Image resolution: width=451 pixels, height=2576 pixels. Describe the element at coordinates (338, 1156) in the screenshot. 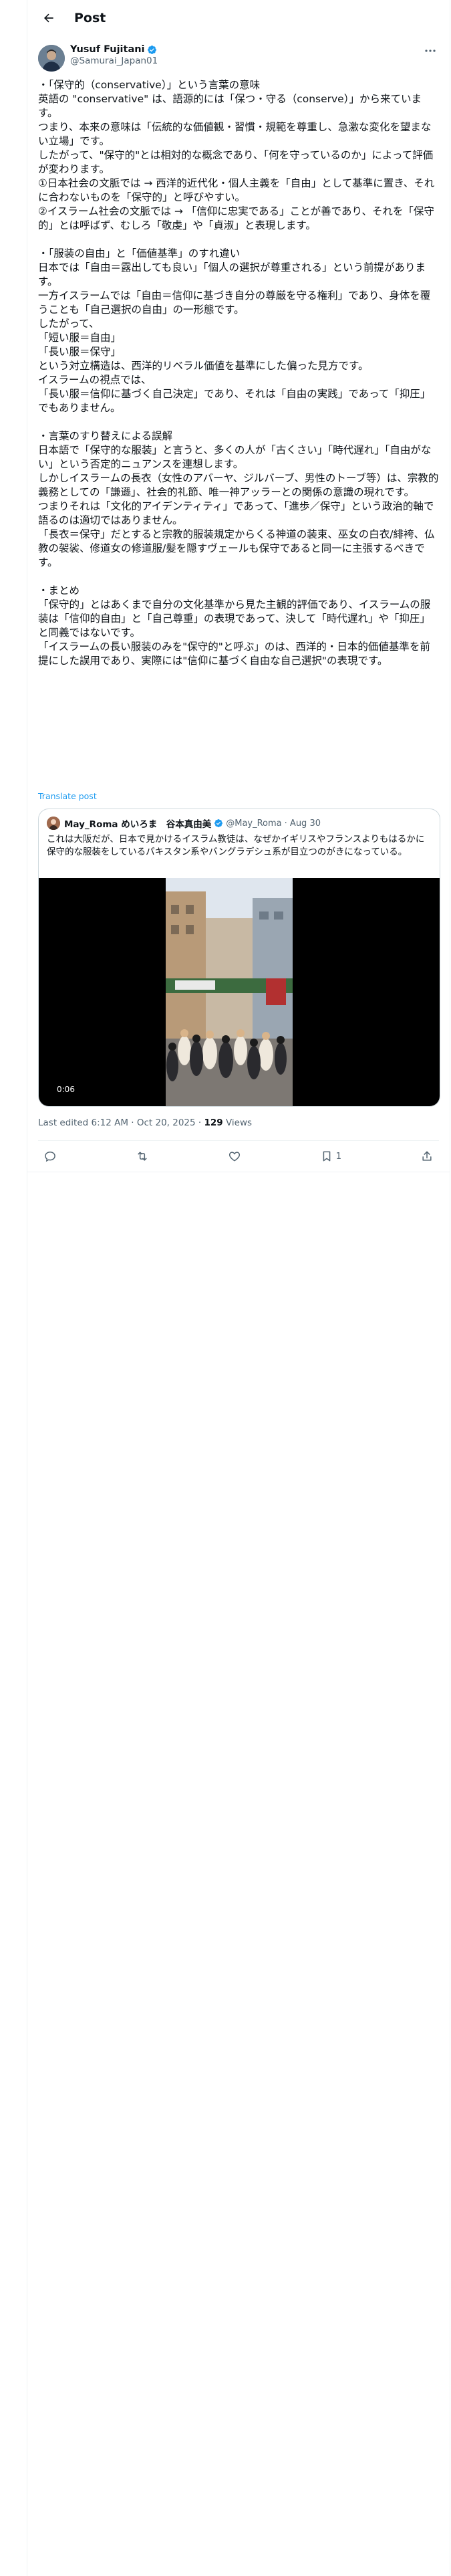

I see `bookmark-count: 1` at that location.